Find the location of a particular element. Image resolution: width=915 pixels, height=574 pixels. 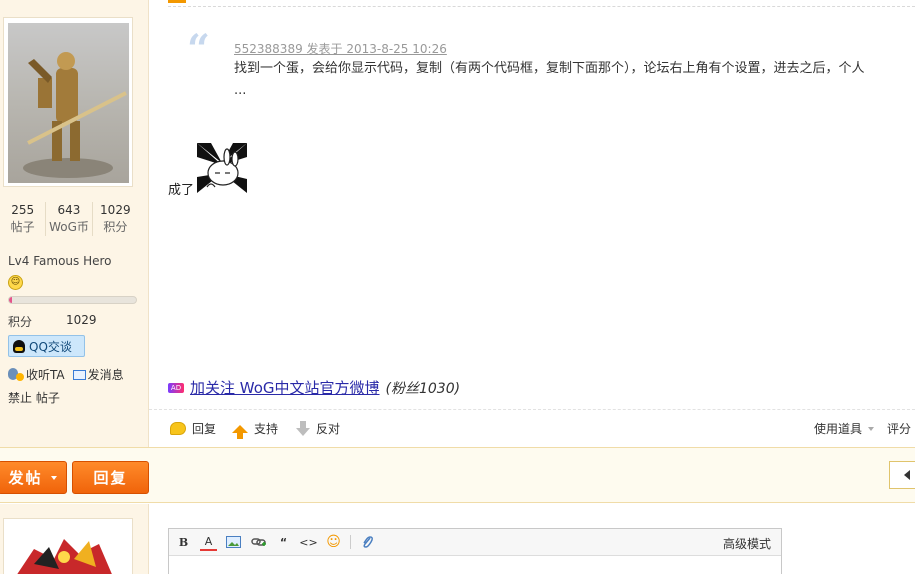

points-value: 1029 is located at coordinates (81, 320).